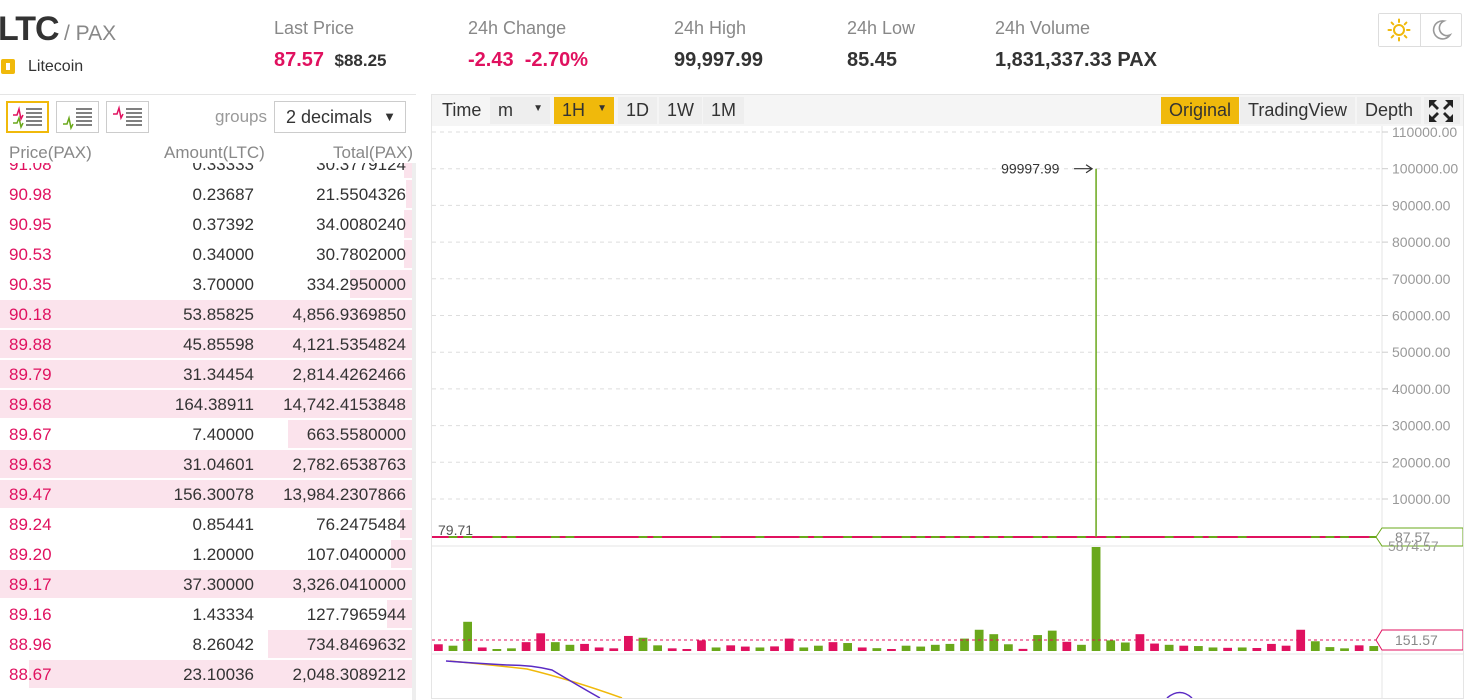  I want to click on view-original-button: Original, so click(1200, 110).